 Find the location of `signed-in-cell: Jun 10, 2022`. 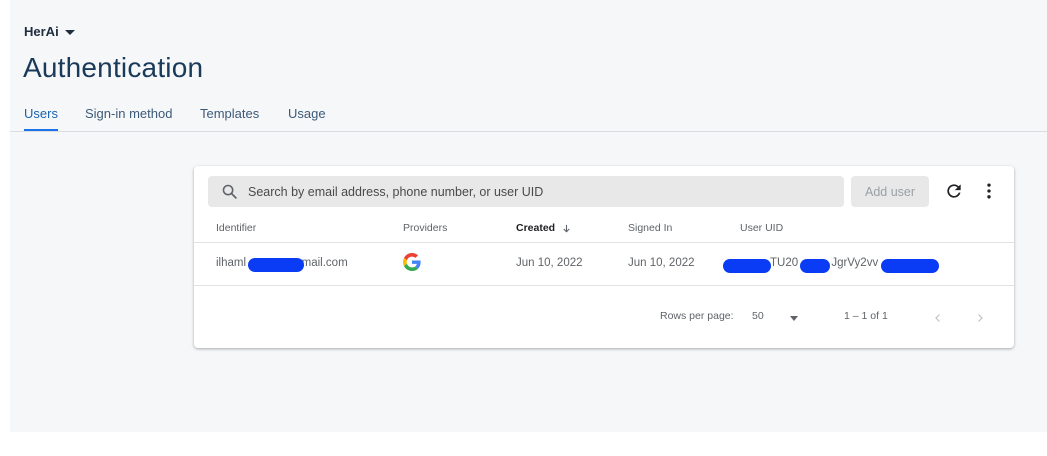

signed-in-cell: Jun 10, 2022 is located at coordinates (661, 263).